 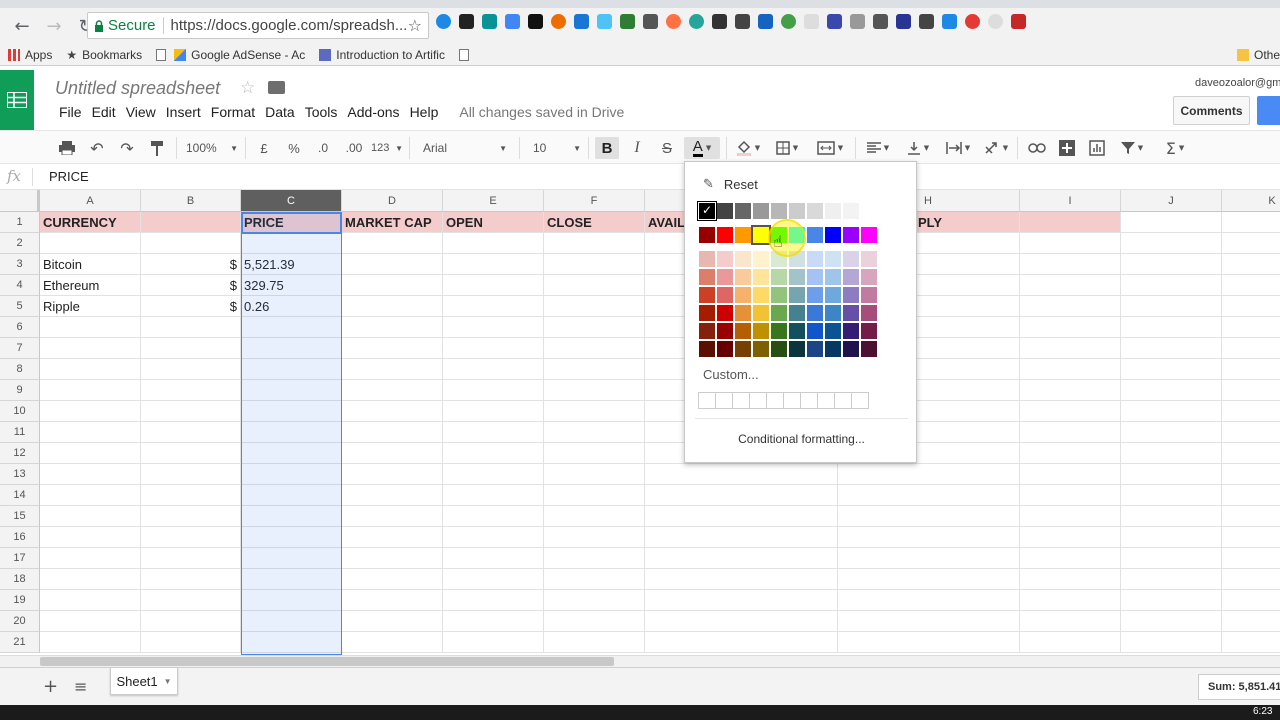 I want to click on star-icon: ☆, so click(x=247, y=88).